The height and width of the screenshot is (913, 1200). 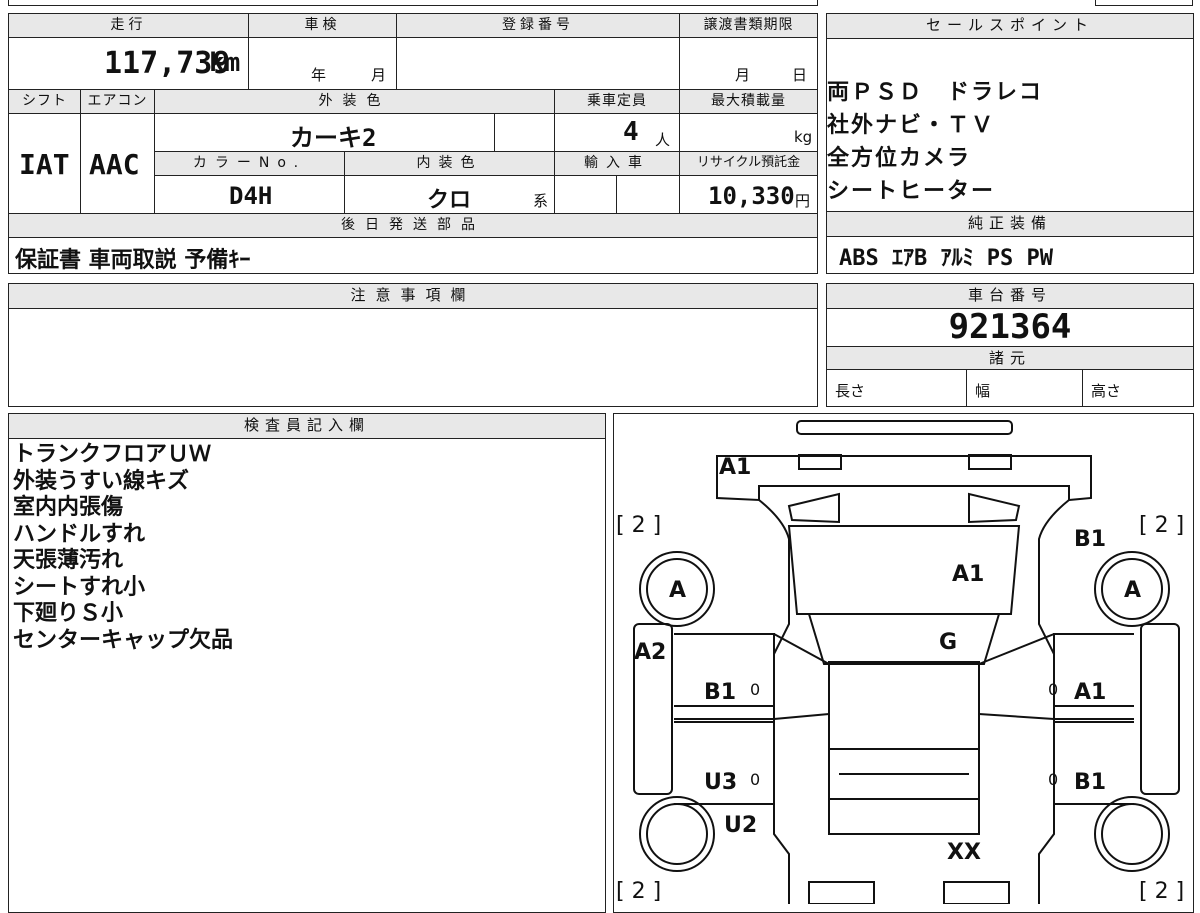 I want to click on interior-value: クロ, so click(x=449, y=200).